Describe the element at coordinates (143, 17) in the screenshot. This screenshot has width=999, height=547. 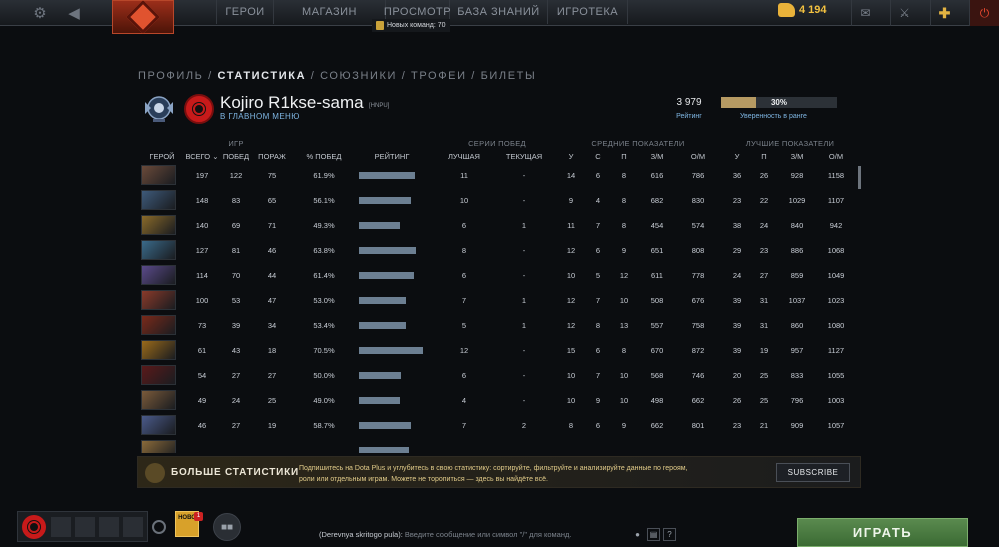
I see `dota-logo-button` at that location.